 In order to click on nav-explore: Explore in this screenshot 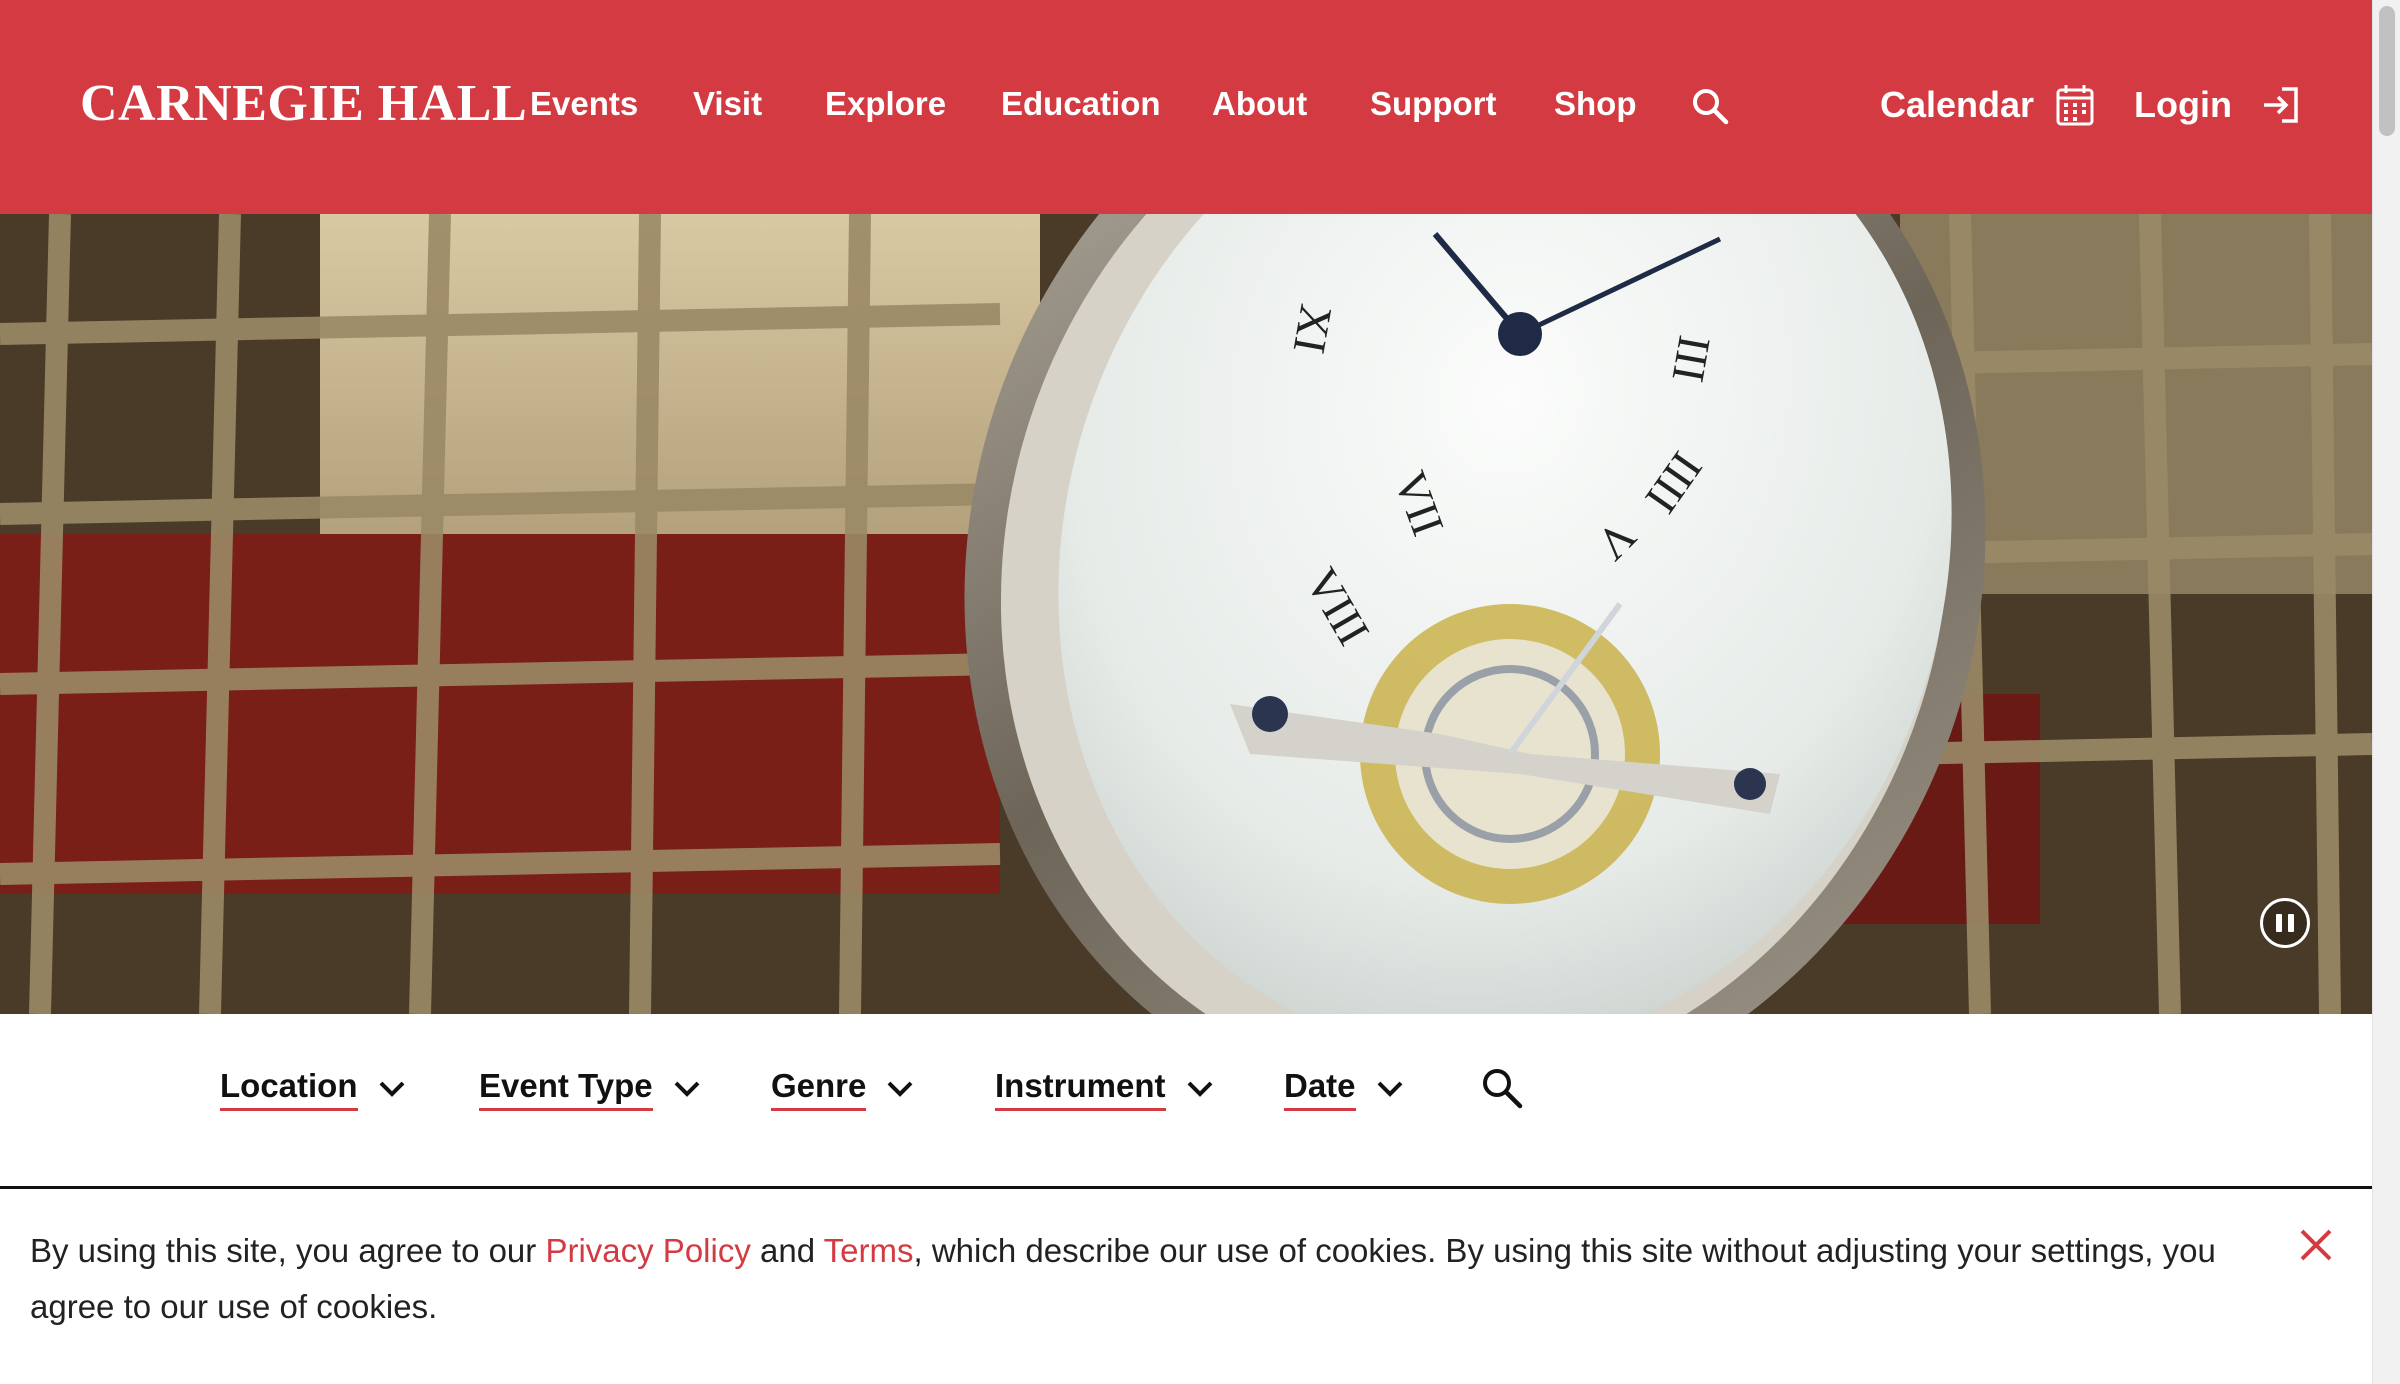, I will do `click(885, 104)`.